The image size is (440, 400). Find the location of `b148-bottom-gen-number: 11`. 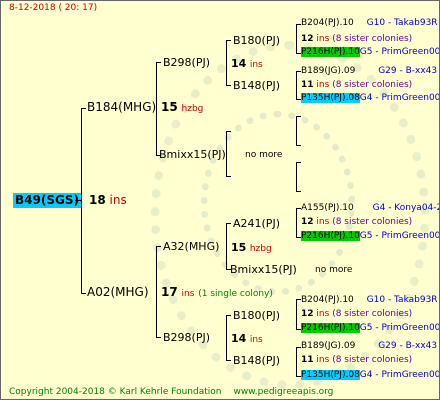

b148-bottom-gen-number: 11 is located at coordinates (307, 360).